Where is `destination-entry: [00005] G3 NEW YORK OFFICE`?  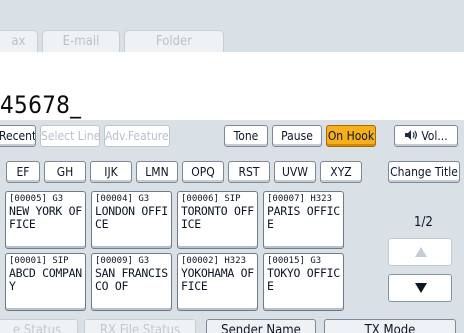
destination-entry: [00005] G3 NEW YORK OFFICE is located at coordinates (45, 220).